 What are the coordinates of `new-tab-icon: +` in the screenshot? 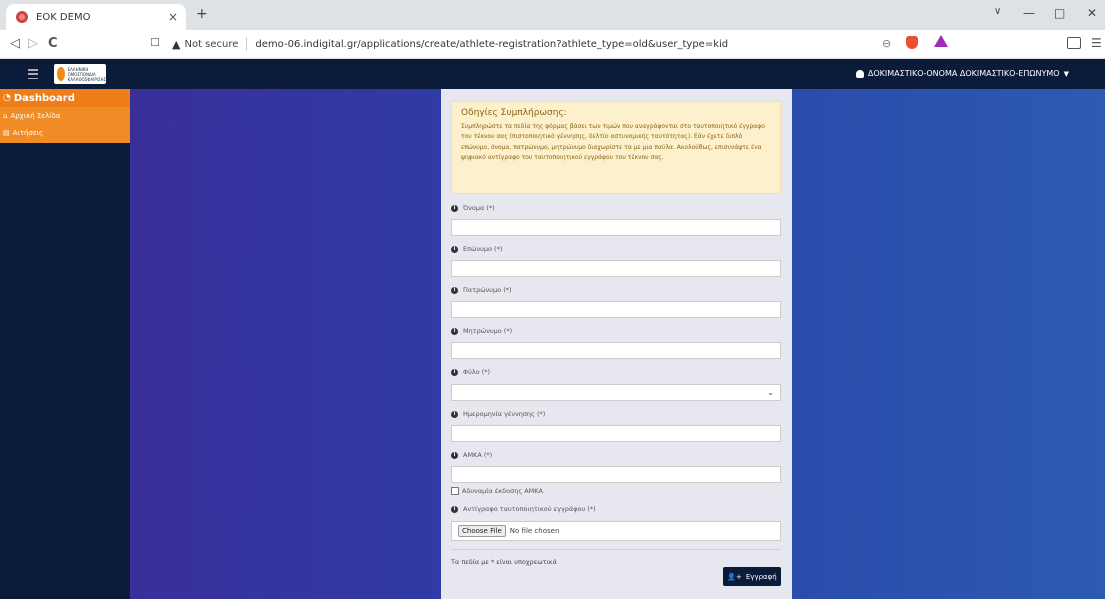 It's located at (202, 14).